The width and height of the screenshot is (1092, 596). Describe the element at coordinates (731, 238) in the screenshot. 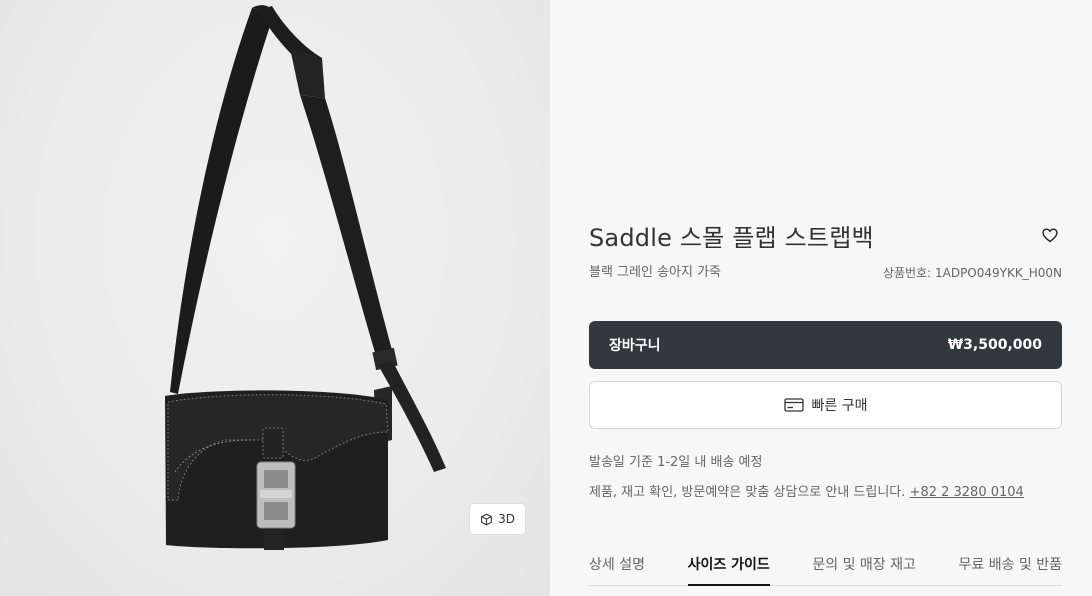

I see `product-title: Saddle 스몰 플랩 스트랩백` at that location.